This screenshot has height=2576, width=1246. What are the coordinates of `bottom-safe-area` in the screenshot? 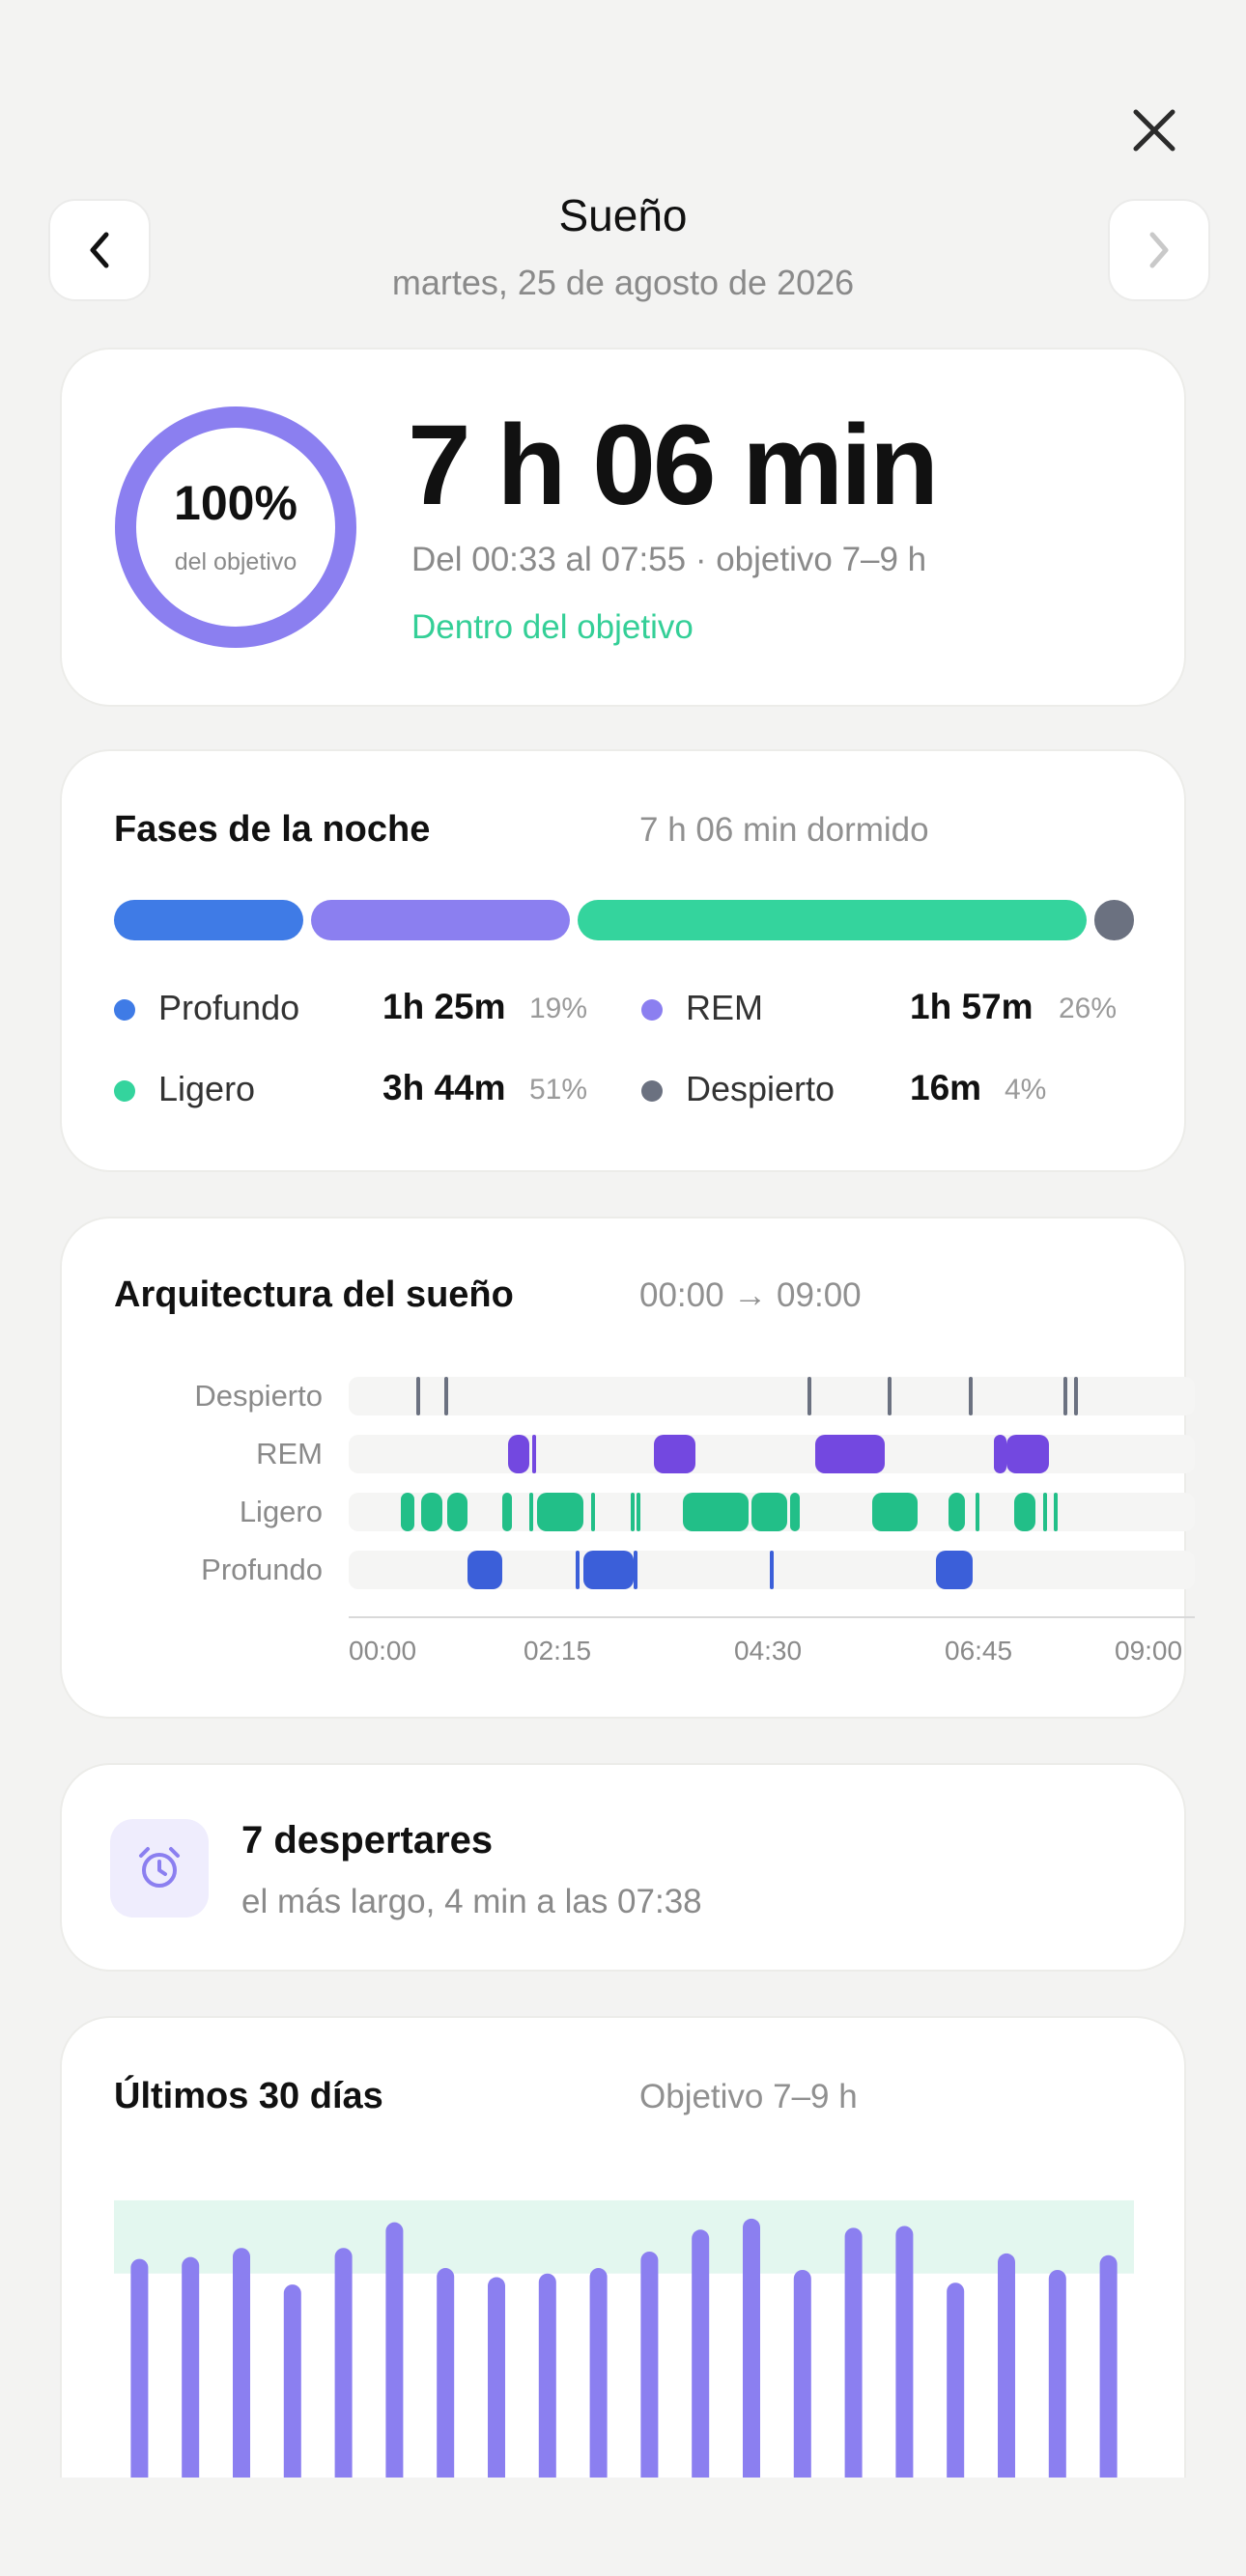 It's located at (623, 2527).